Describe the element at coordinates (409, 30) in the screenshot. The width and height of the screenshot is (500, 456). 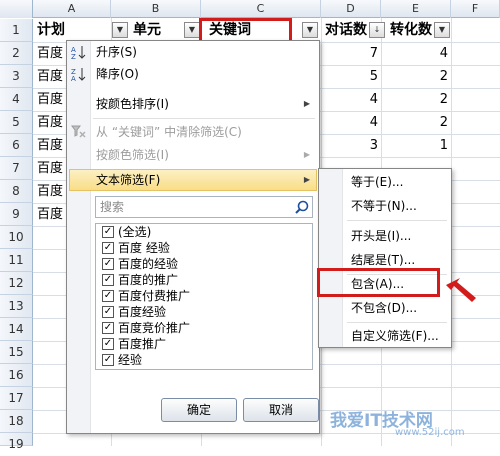
I see `header-cell-conversions: 转化数` at that location.